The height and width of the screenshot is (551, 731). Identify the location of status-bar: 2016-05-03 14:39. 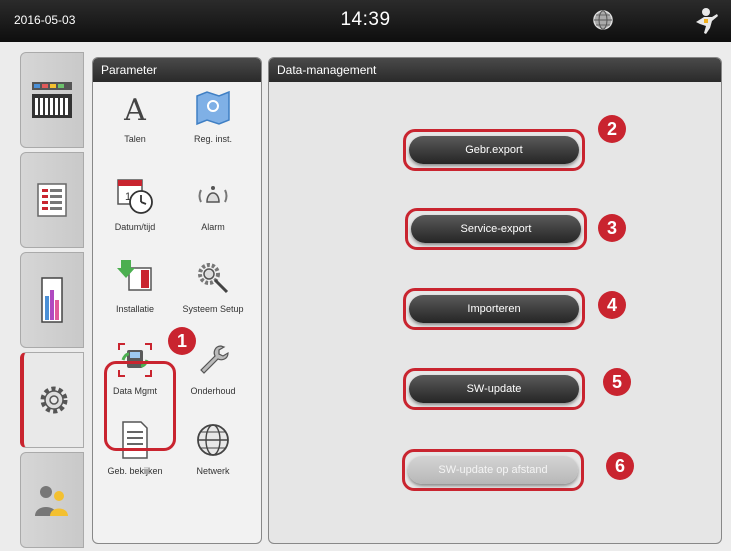
(365, 21).